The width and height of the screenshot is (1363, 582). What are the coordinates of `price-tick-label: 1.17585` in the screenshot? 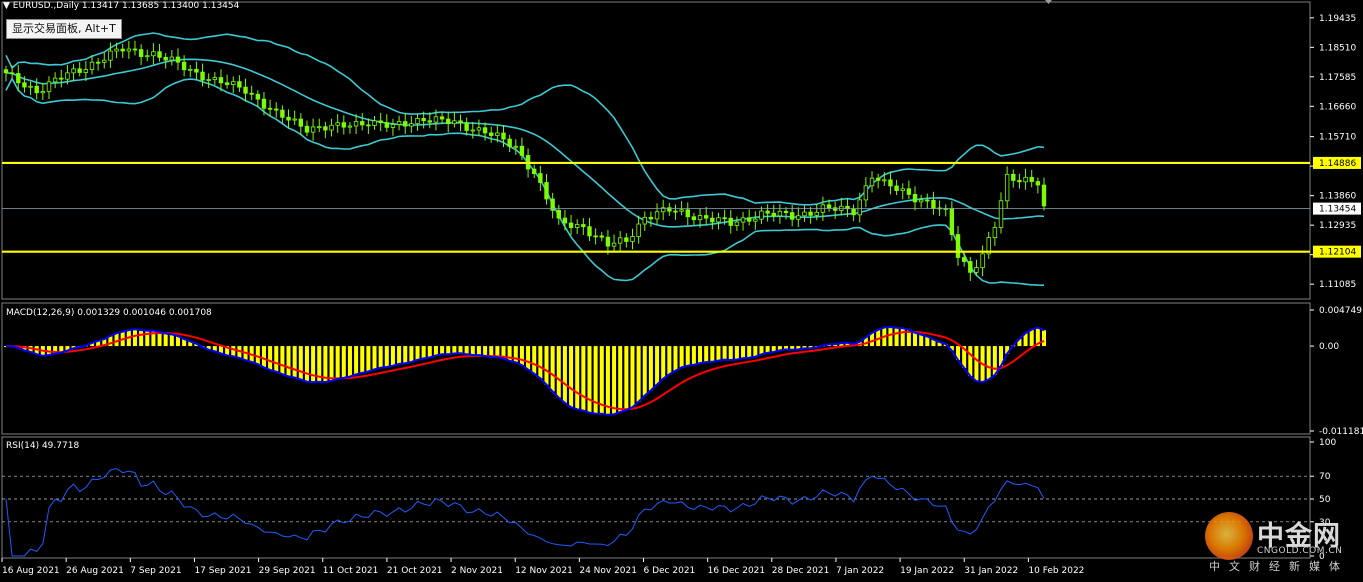 It's located at (1337, 78).